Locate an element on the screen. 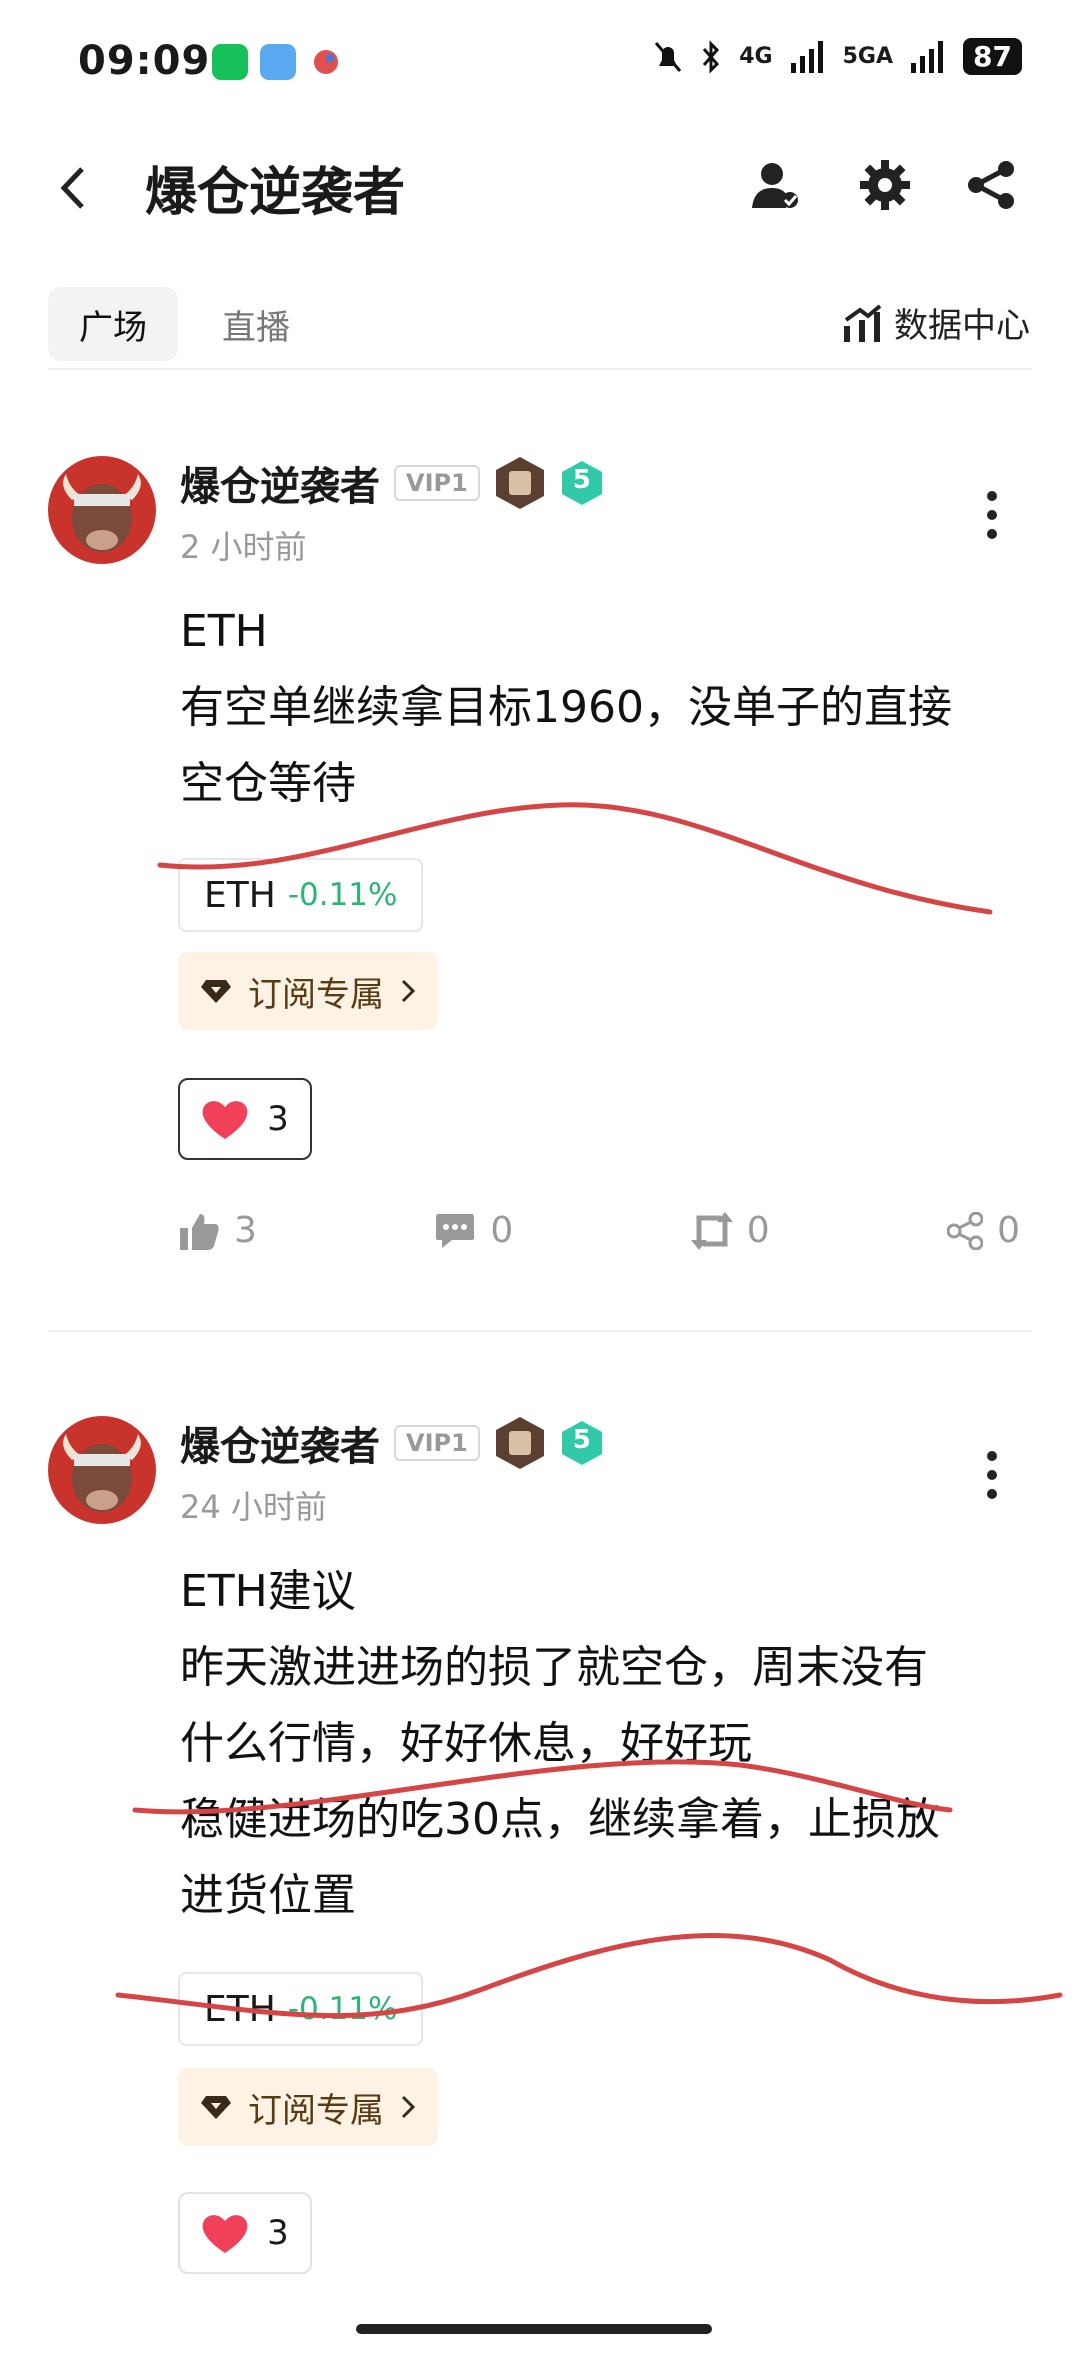  wechat-icon is located at coordinates (230, 62).